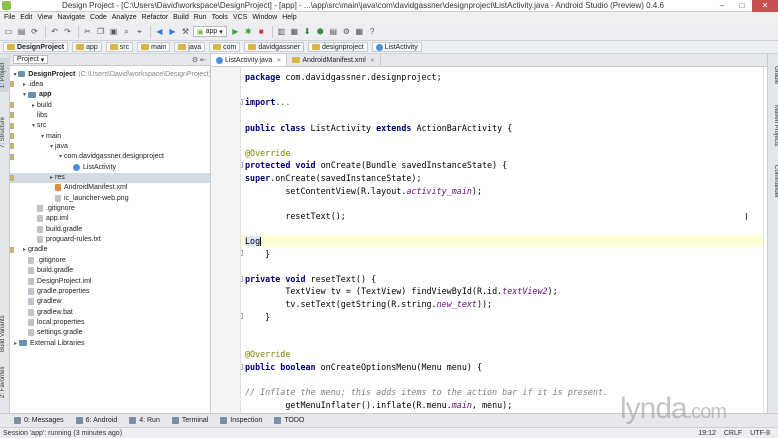 The height and width of the screenshot is (438, 778). What do you see at coordinates (110, 115) in the screenshot?
I see `tree-item: libs` at bounding box center [110, 115].